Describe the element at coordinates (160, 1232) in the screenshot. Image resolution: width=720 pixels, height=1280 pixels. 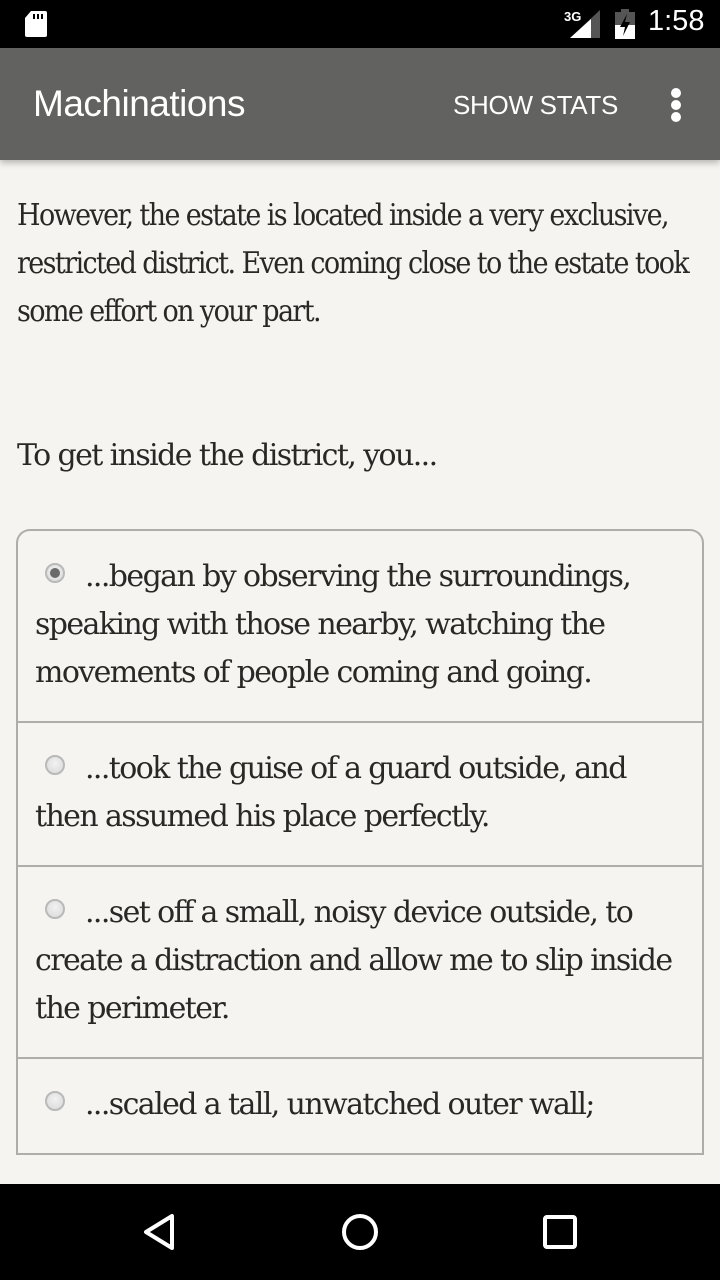
I see `back-icon` at that location.